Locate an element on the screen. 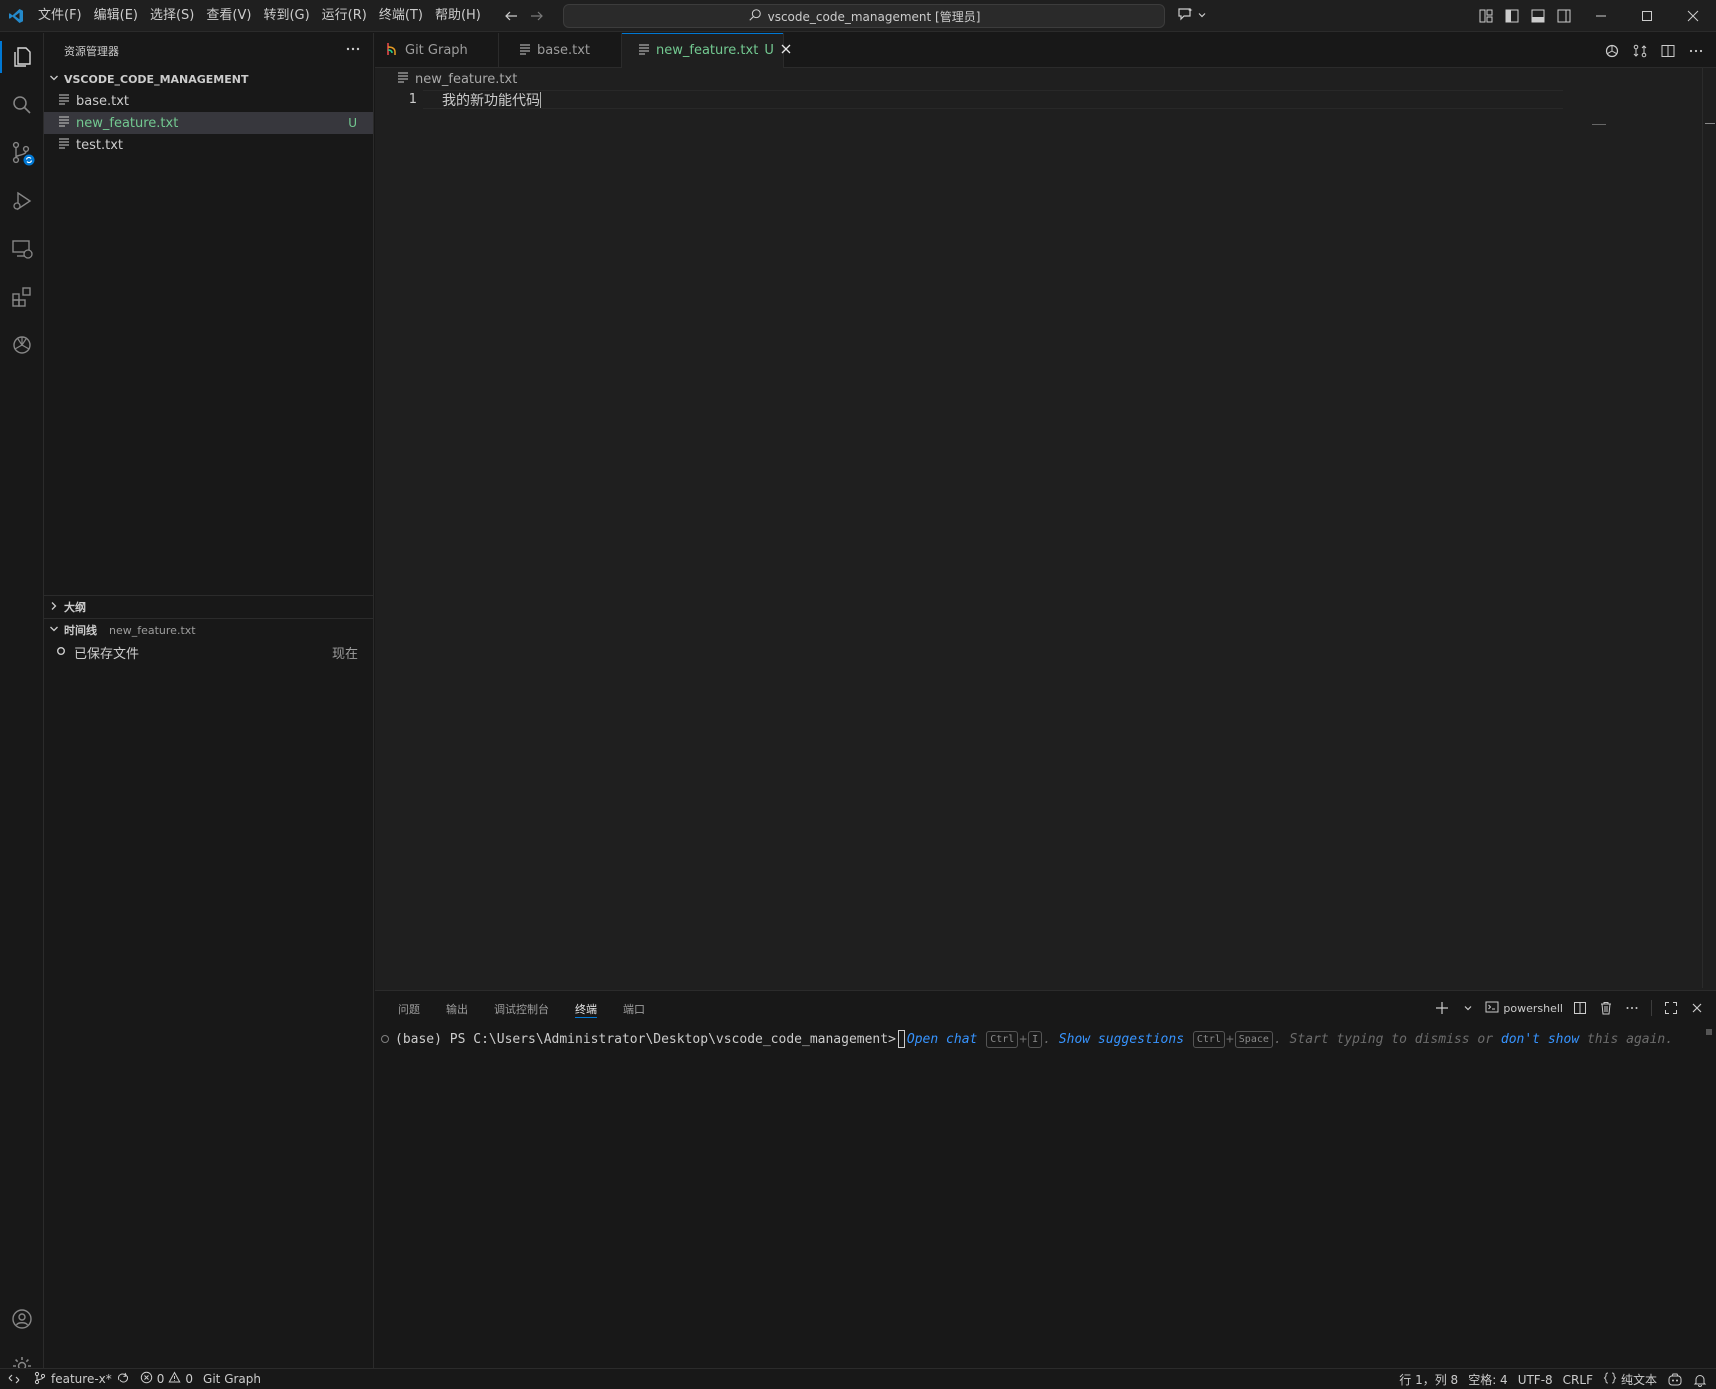 The width and height of the screenshot is (1716, 1389). copilot-chat-button is located at coordinates (1192, 16).